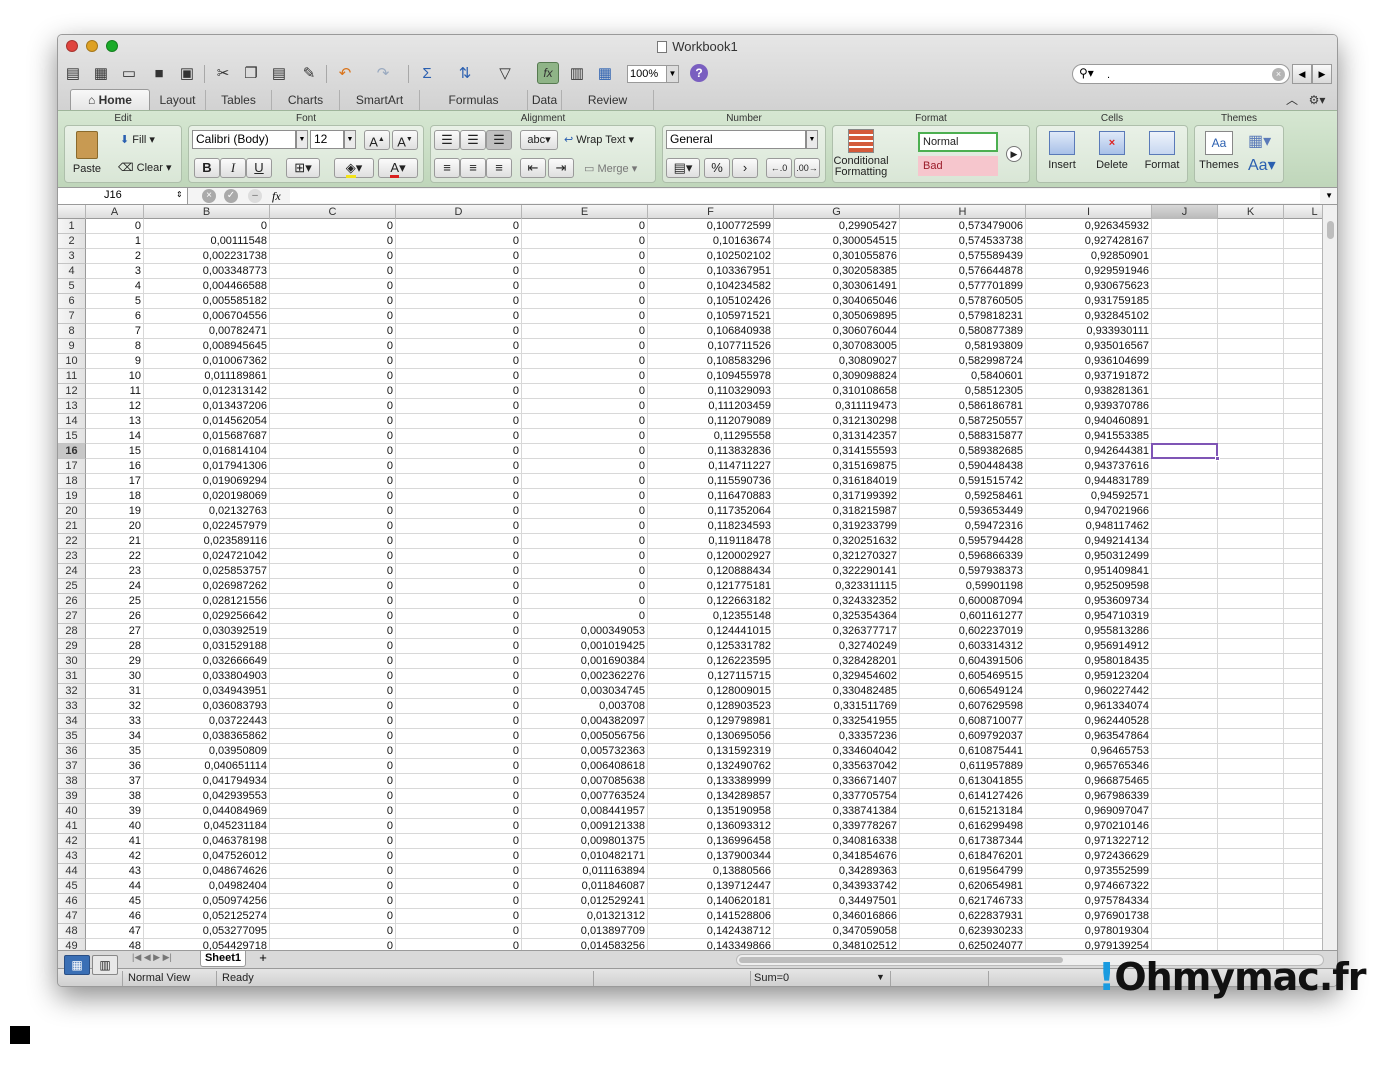 Image resolution: width=1394 pixels, height=1065 pixels. What do you see at coordinates (473, 168) in the screenshot?
I see `align-center-icon: ≡` at bounding box center [473, 168].